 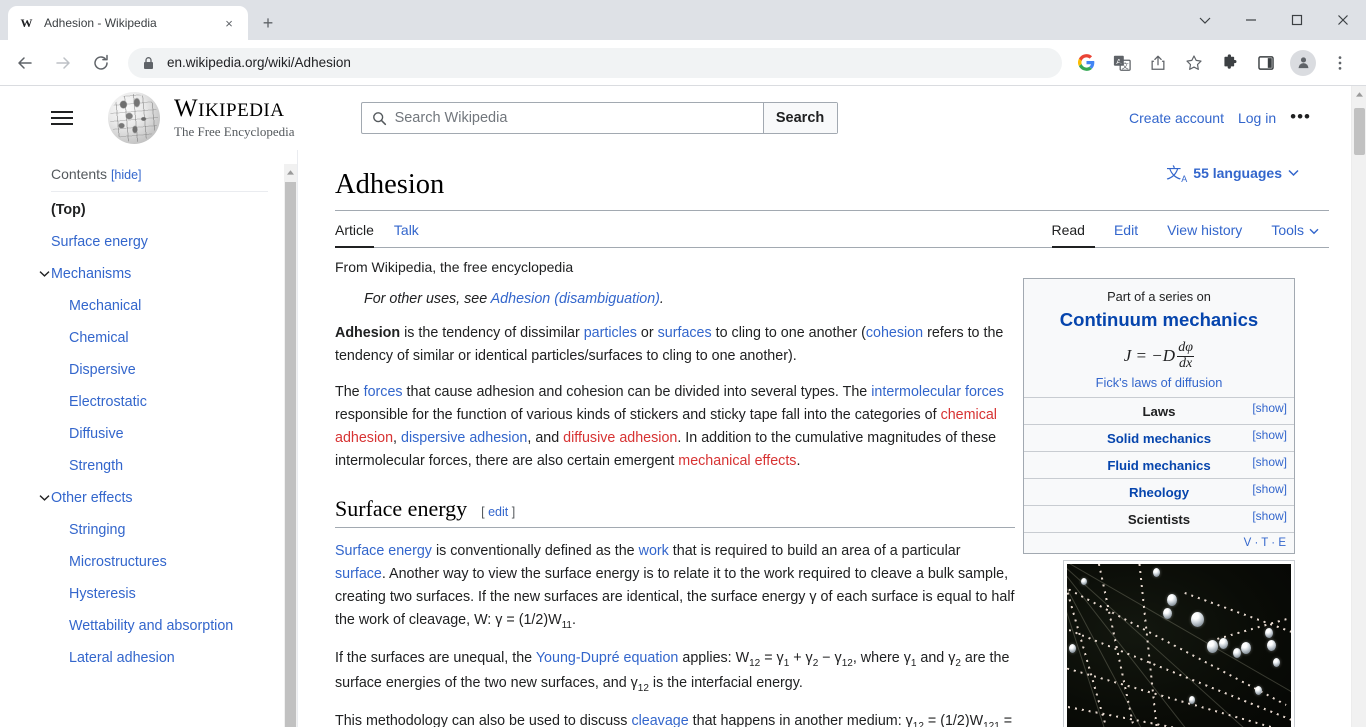 I want to click on log-in-link: Log in, so click(x=1257, y=118).